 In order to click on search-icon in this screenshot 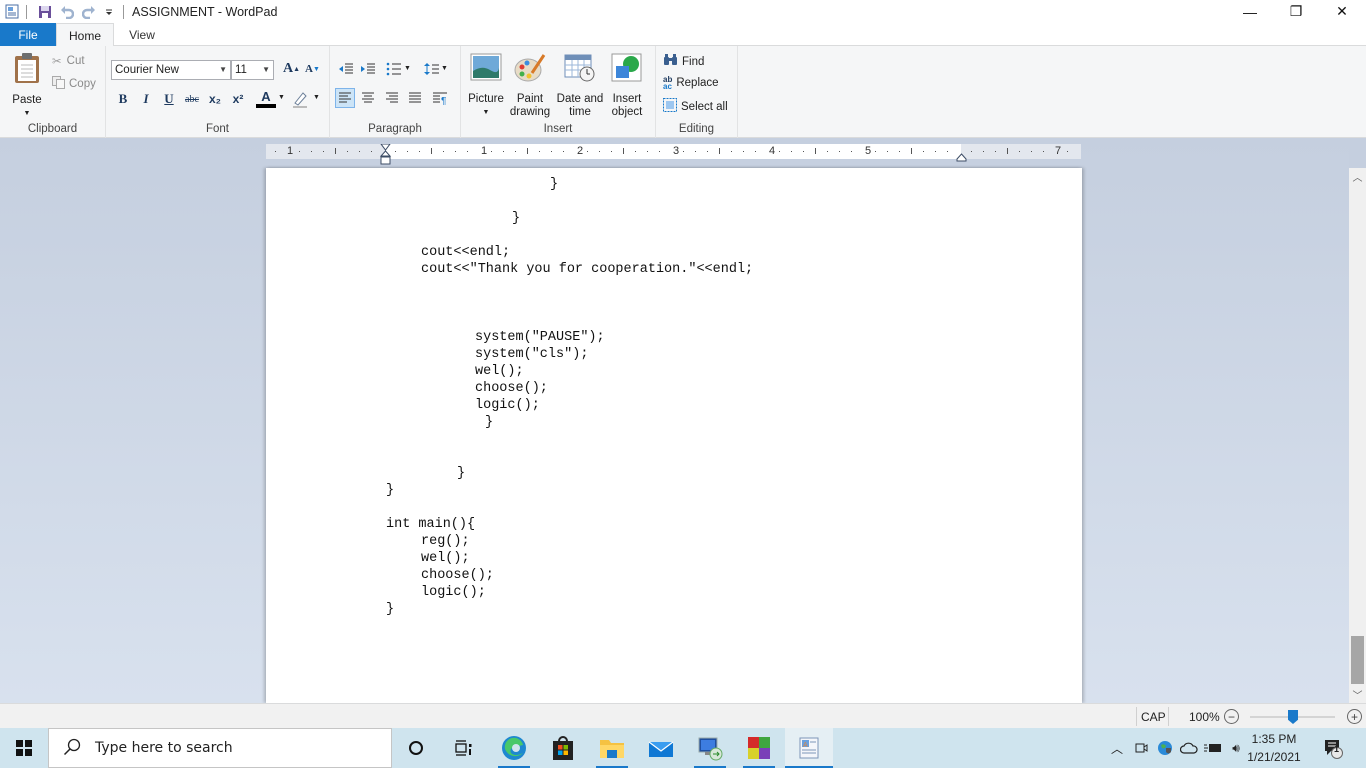, I will do `click(72, 748)`.